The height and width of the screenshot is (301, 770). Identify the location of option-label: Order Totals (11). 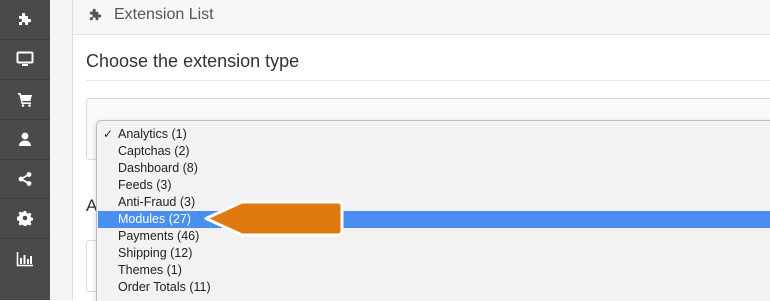
(164, 287).